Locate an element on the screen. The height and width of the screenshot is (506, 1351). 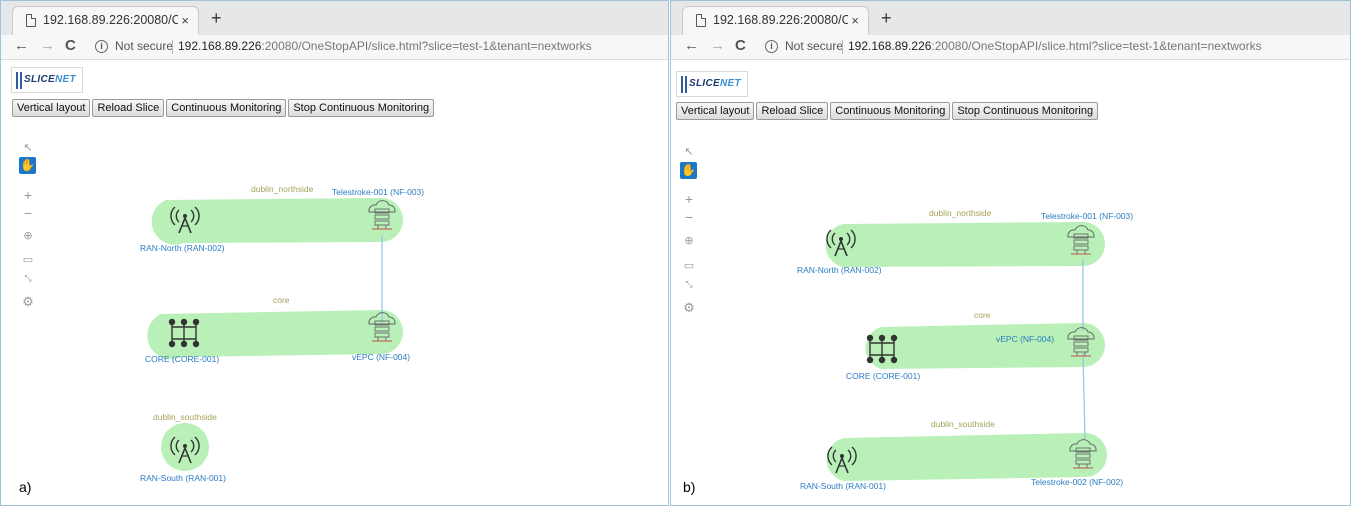
panel-caption: a) is located at coordinates (25, 487).